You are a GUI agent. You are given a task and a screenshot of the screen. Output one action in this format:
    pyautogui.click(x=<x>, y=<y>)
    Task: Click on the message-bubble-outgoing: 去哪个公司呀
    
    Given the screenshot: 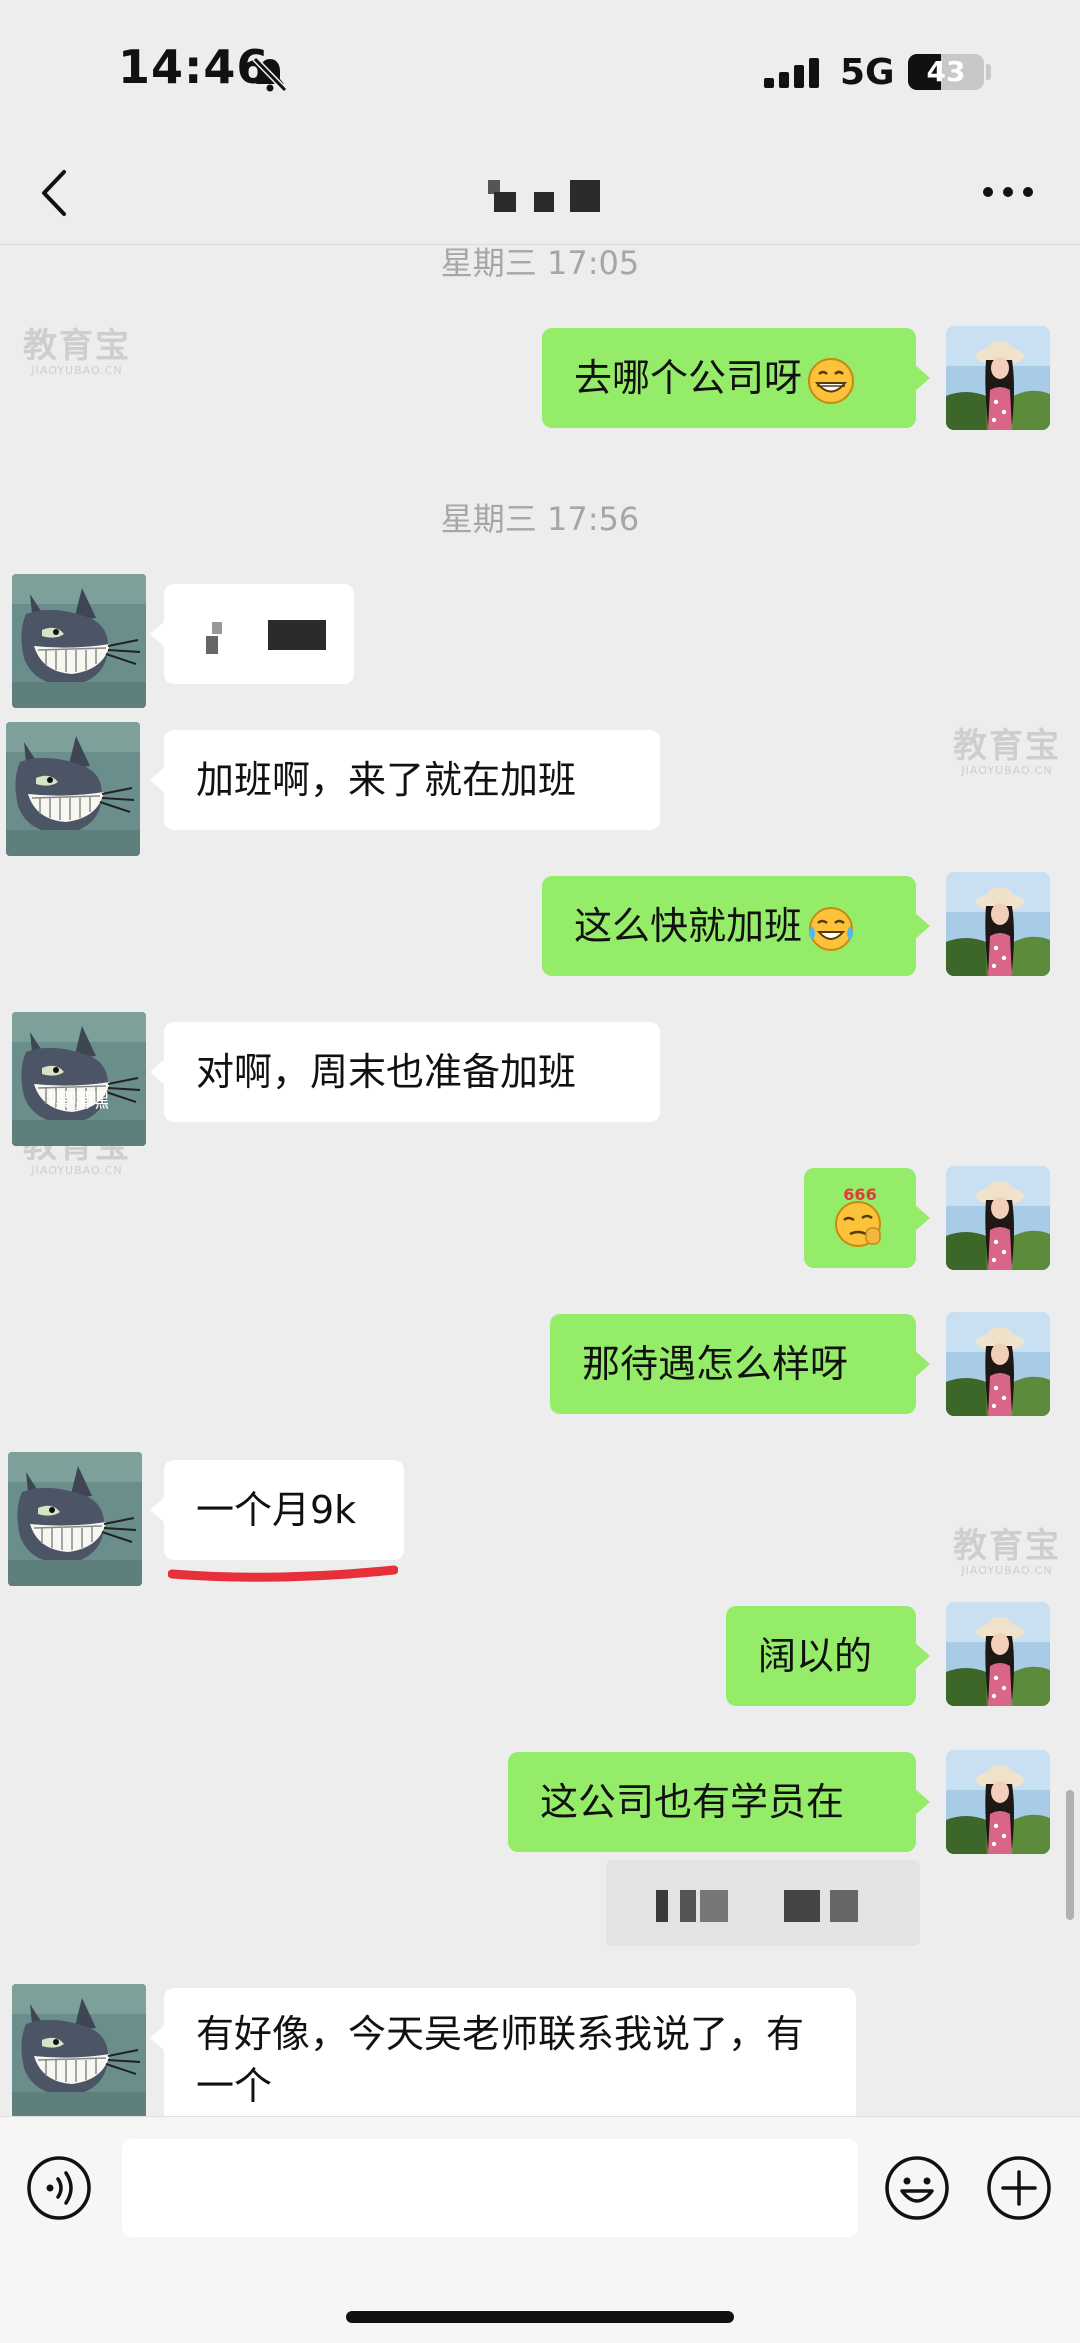 What is the action you would take?
    pyautogui.click(x=736, y=378)
    